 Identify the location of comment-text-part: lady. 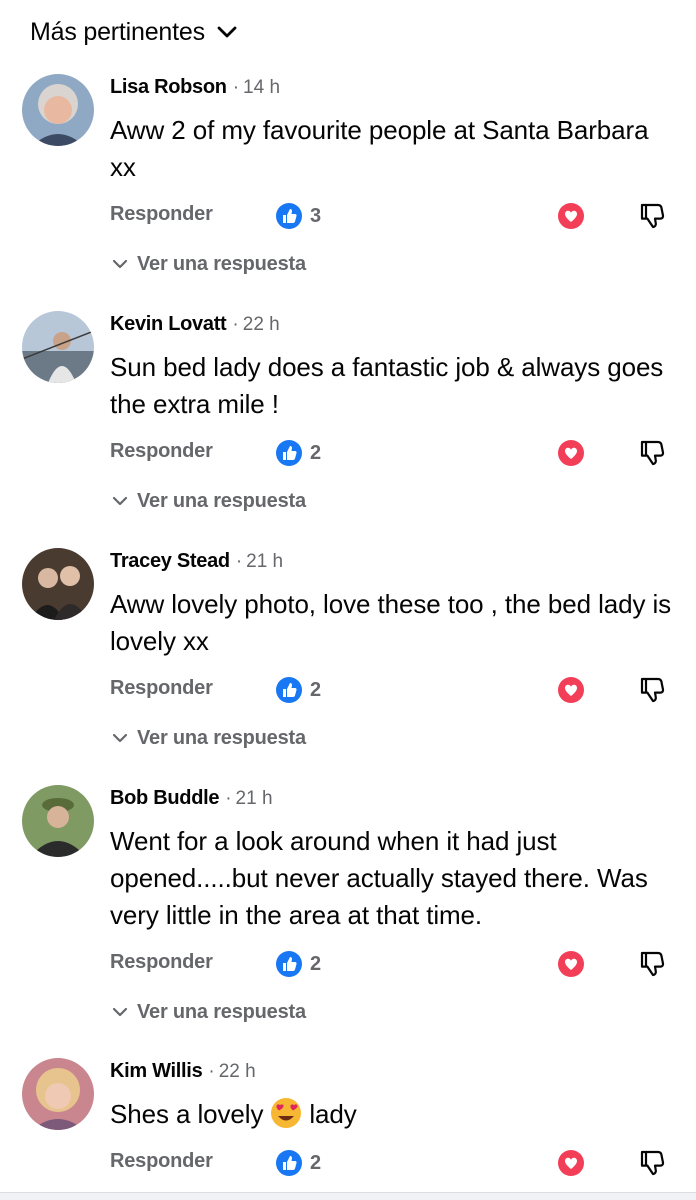
(333, 1114).